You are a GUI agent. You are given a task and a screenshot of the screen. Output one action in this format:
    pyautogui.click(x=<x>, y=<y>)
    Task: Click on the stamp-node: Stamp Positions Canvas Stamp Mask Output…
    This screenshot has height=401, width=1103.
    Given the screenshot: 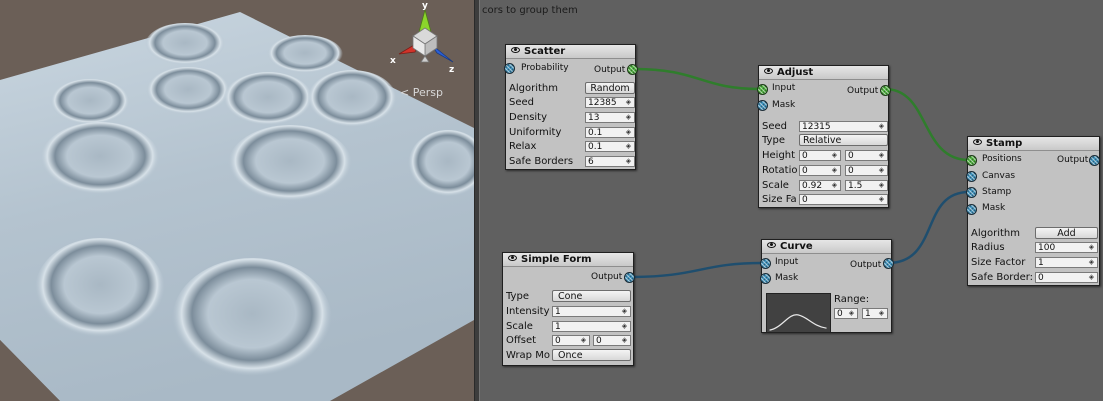 What is the action you would take?
    pyautogui.click(x=1033, y=211)
    